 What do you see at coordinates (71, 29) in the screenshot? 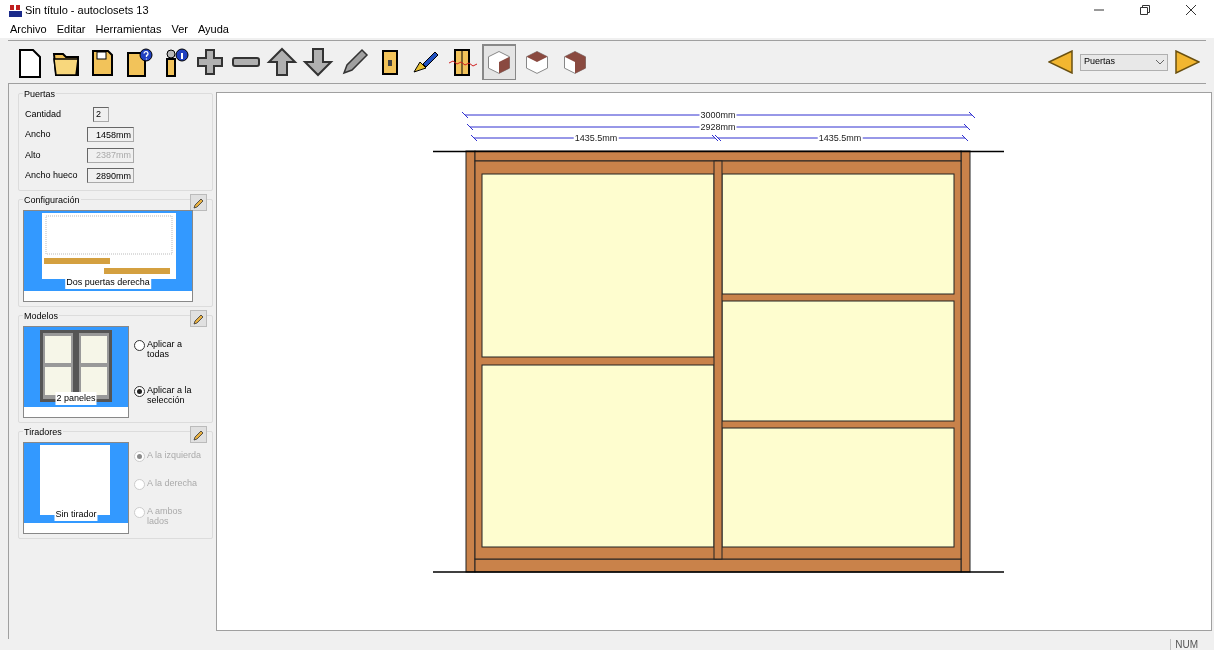
I see `menu-item: Editar` at bounding box center [71, 29].